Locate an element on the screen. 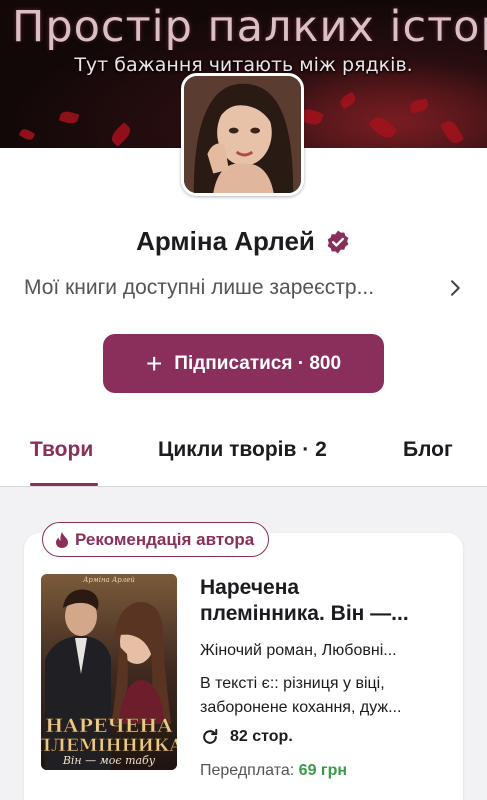  book-pages: 82 стор. is located at coordinates (246, 737).